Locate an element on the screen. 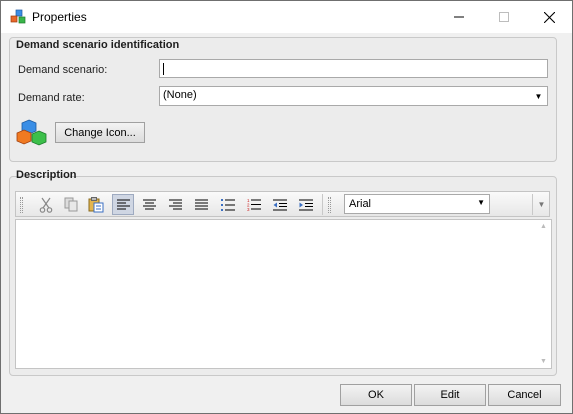  minimize-icon is located at coordinates (459, 17).